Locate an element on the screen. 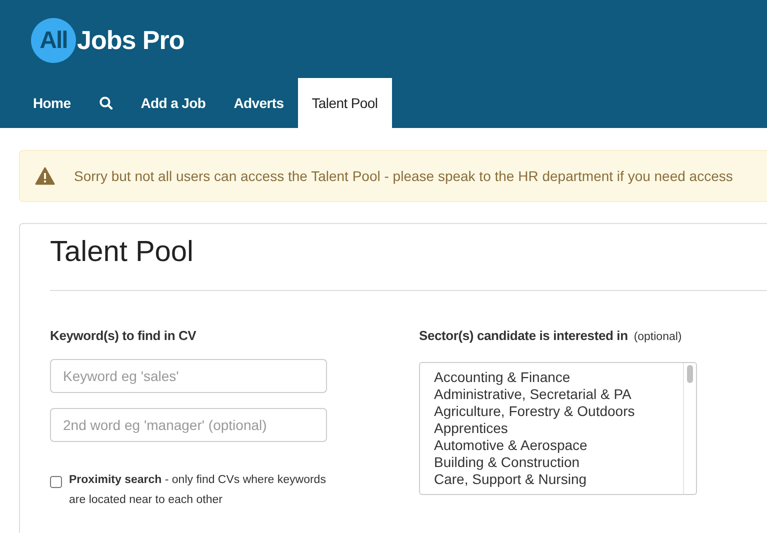 The image size is (767, 533). sector-option: Automotive & Aerospace is located at coordinates (558, 445).